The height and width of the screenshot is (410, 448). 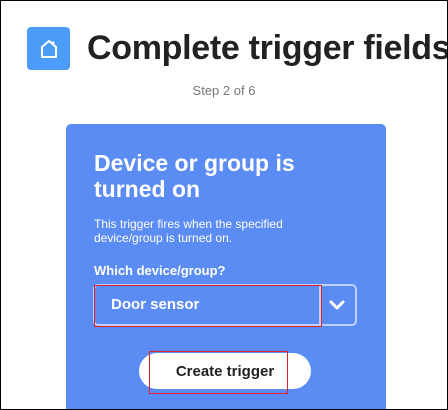 I want to click on page-title: Complete trigger fields, so click(x=267, y=48).